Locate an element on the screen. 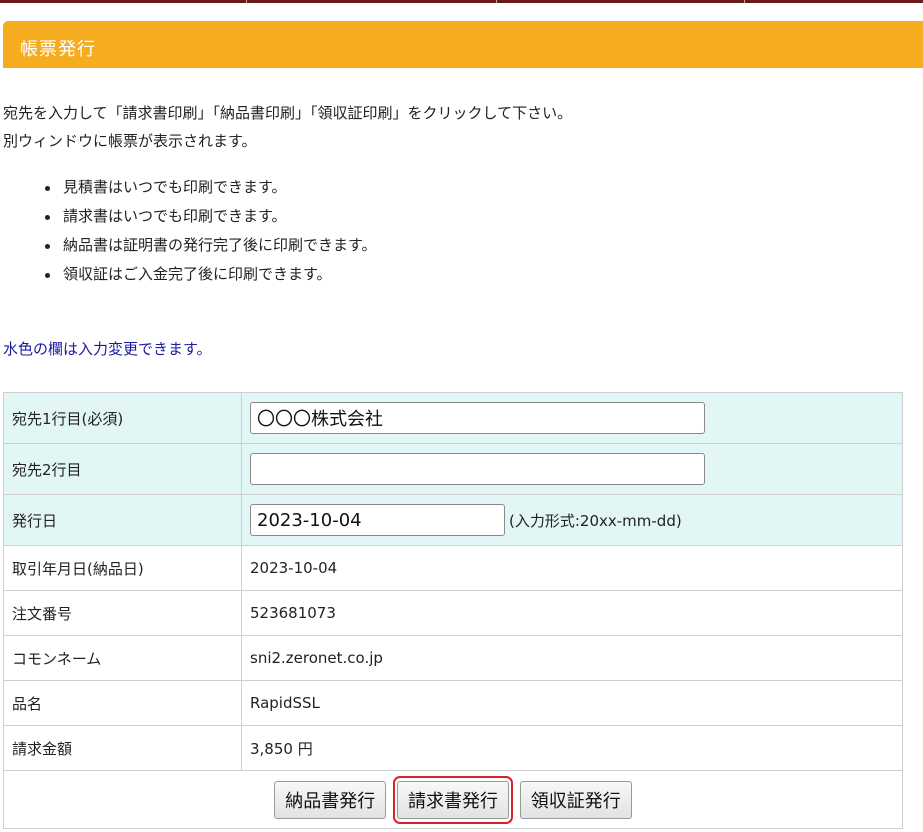 This screenshot has width=923, height=832. top-bar is located at coordinates (461, 1).